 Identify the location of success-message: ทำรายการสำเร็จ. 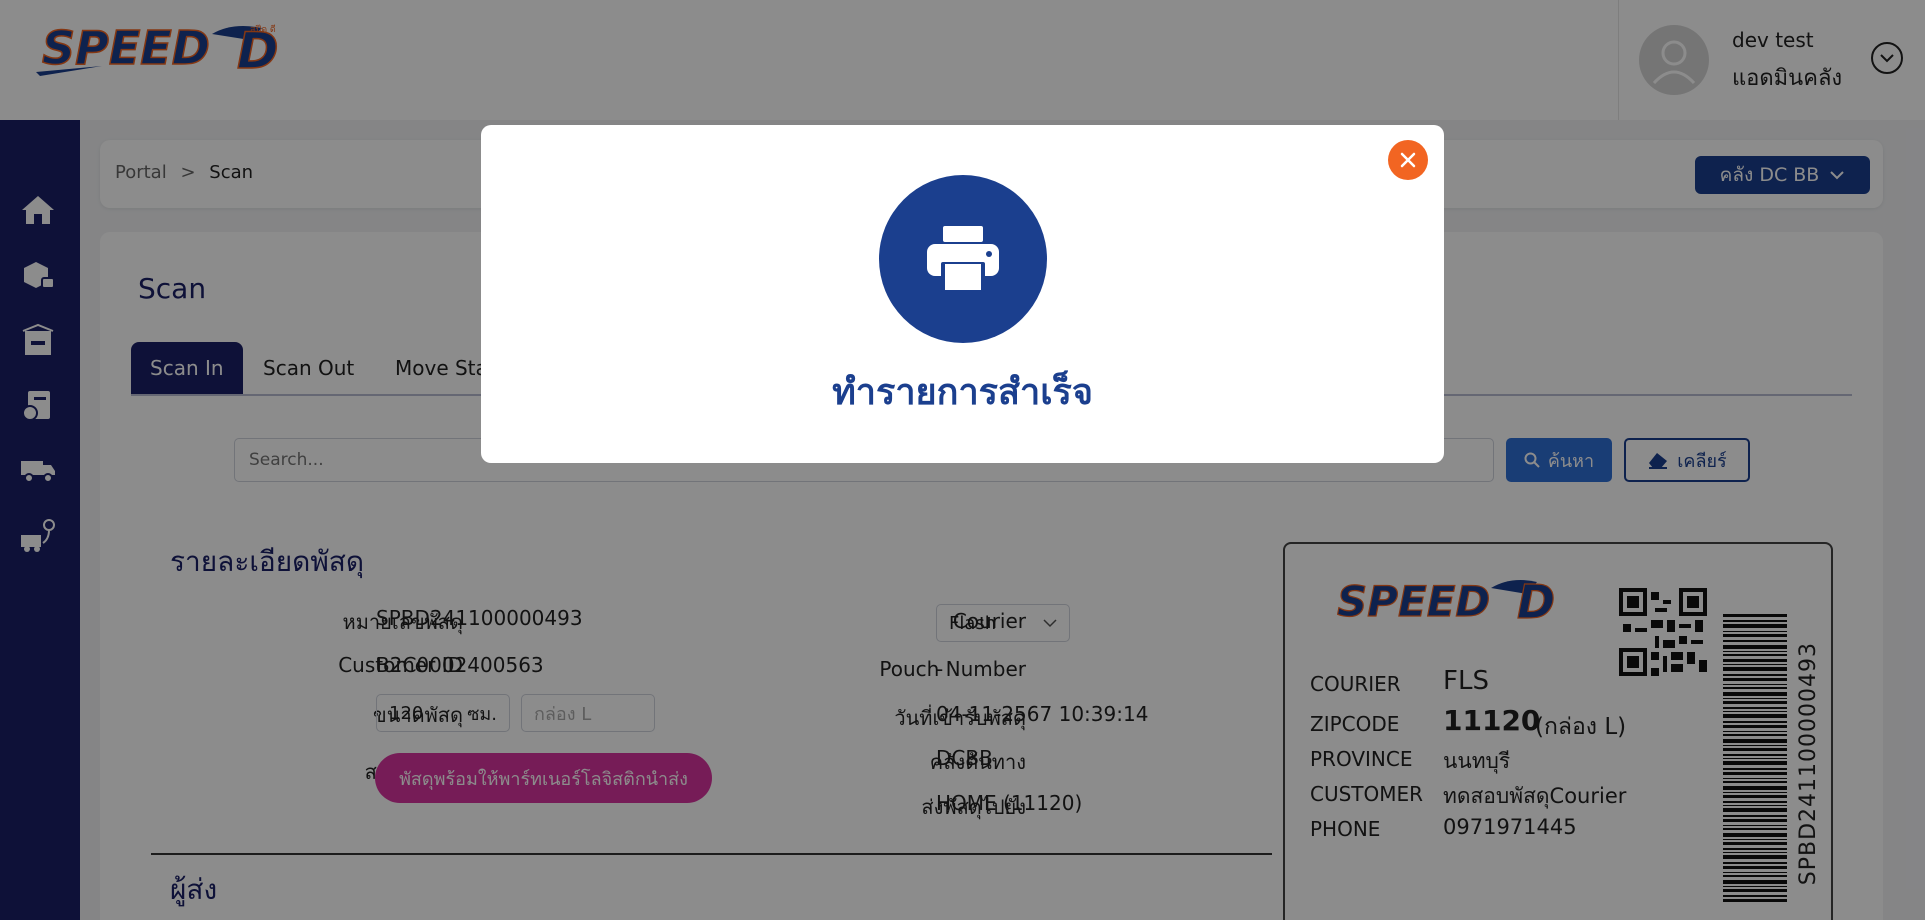
(962, 392).